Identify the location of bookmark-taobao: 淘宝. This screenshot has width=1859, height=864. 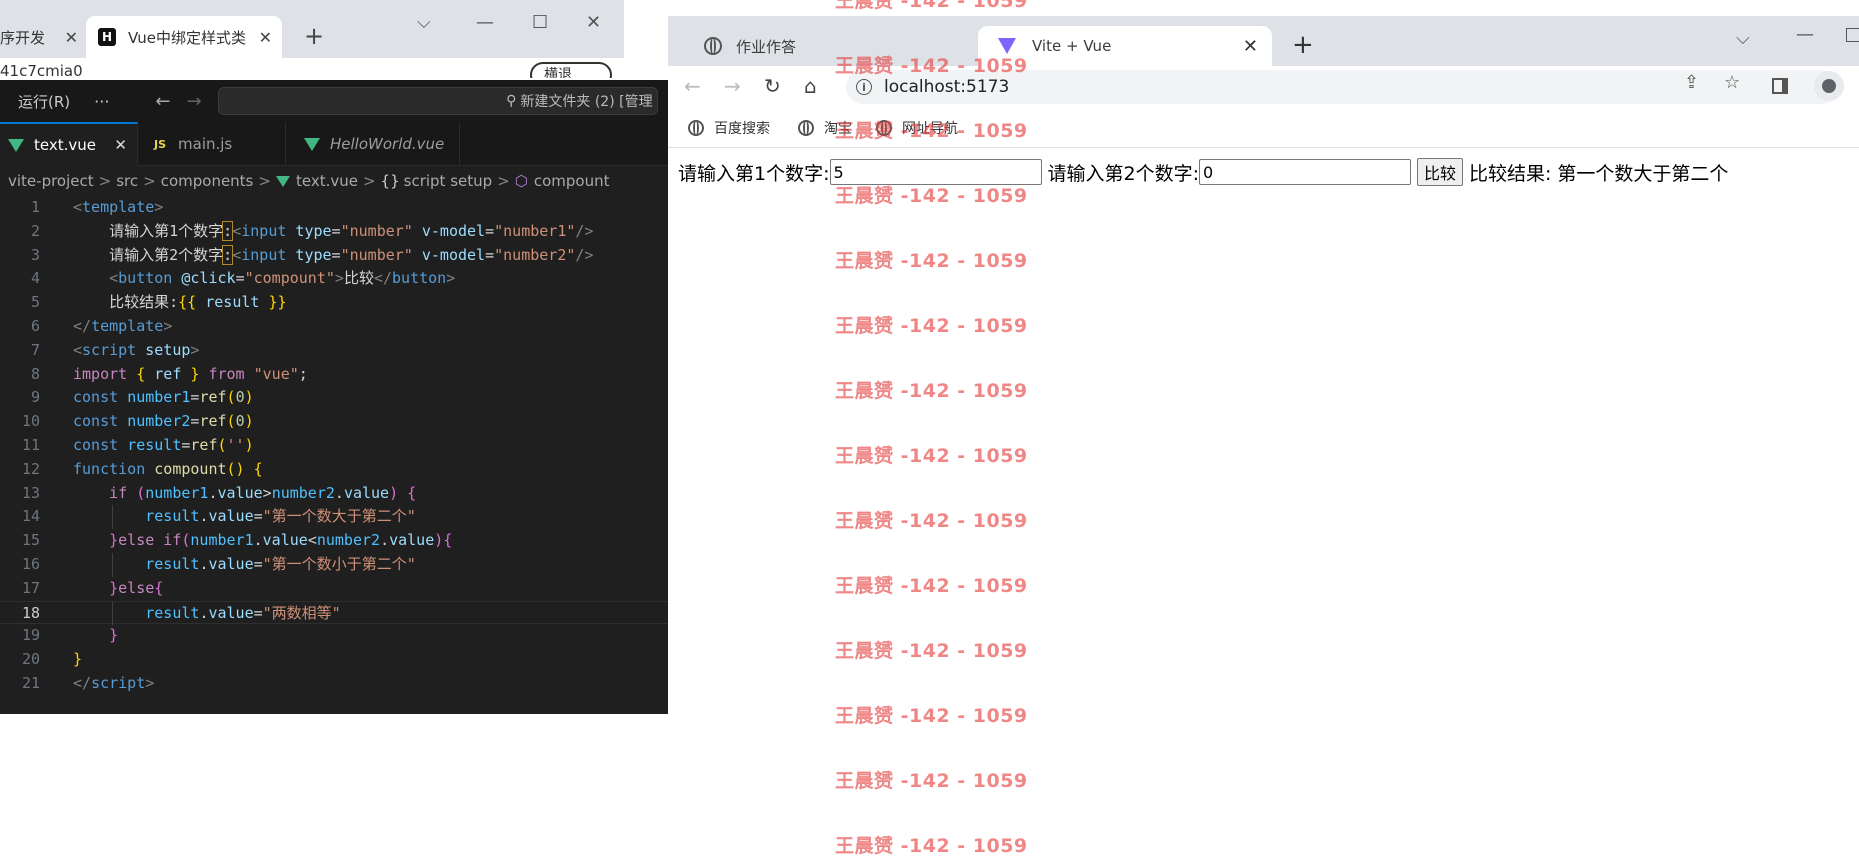
(825, 128).